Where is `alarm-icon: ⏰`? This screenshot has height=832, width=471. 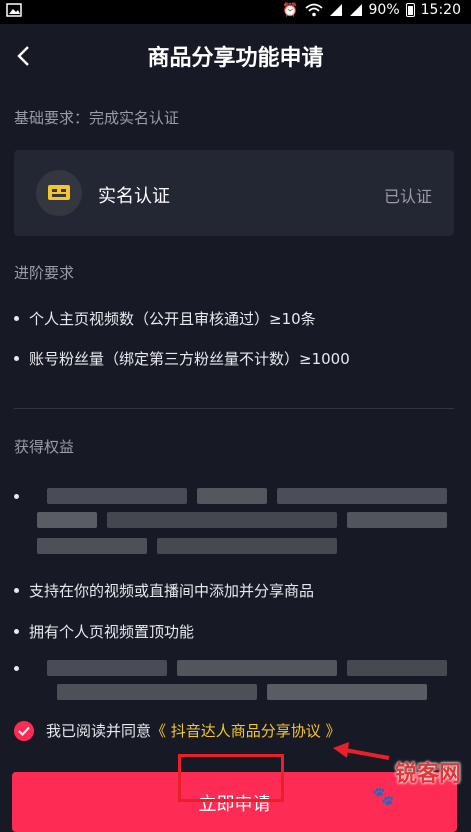 alarm-icon: ⏰ is located at coordinates (290, 10).